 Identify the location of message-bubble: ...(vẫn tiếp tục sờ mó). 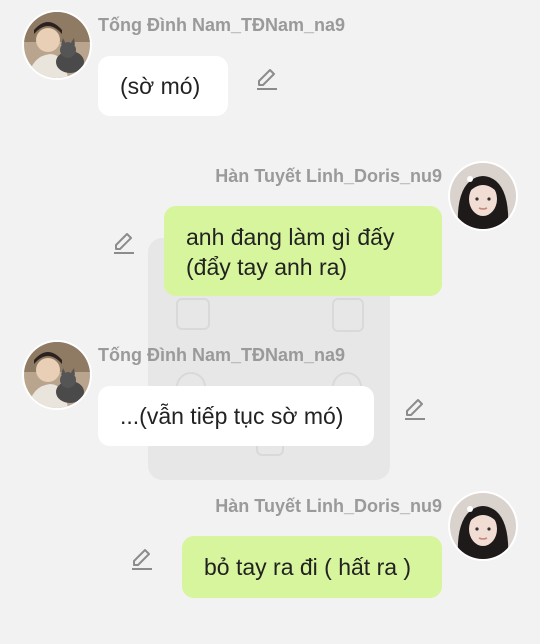
(236, 416).